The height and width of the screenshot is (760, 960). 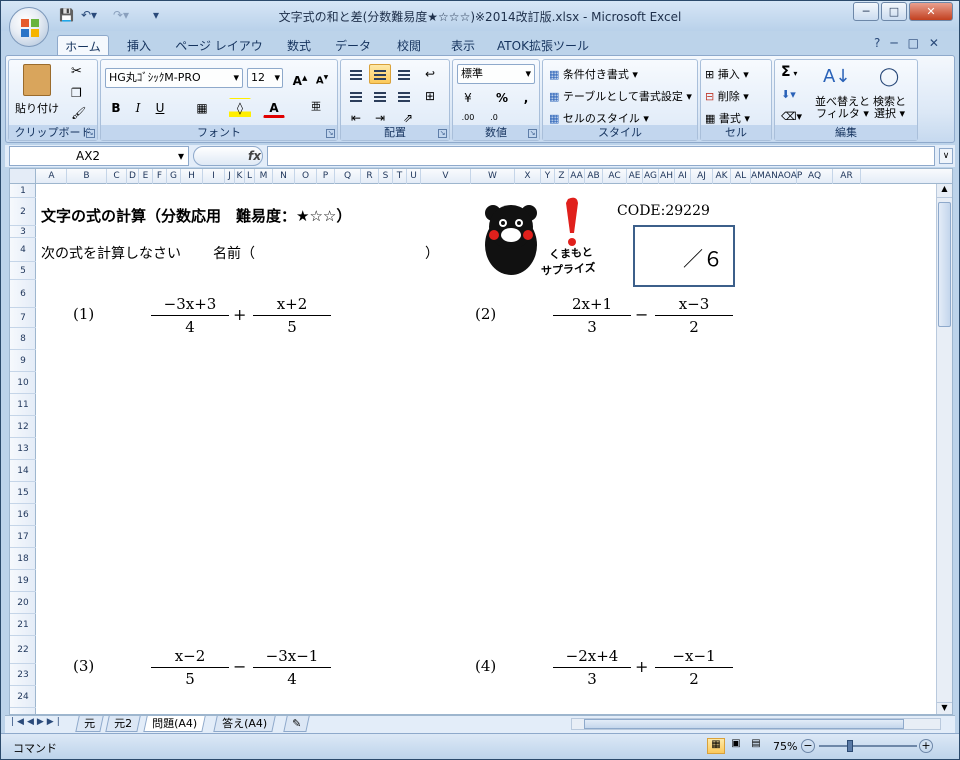 I want to click on zoom-in-icon: +, so click(x=926, y=746).